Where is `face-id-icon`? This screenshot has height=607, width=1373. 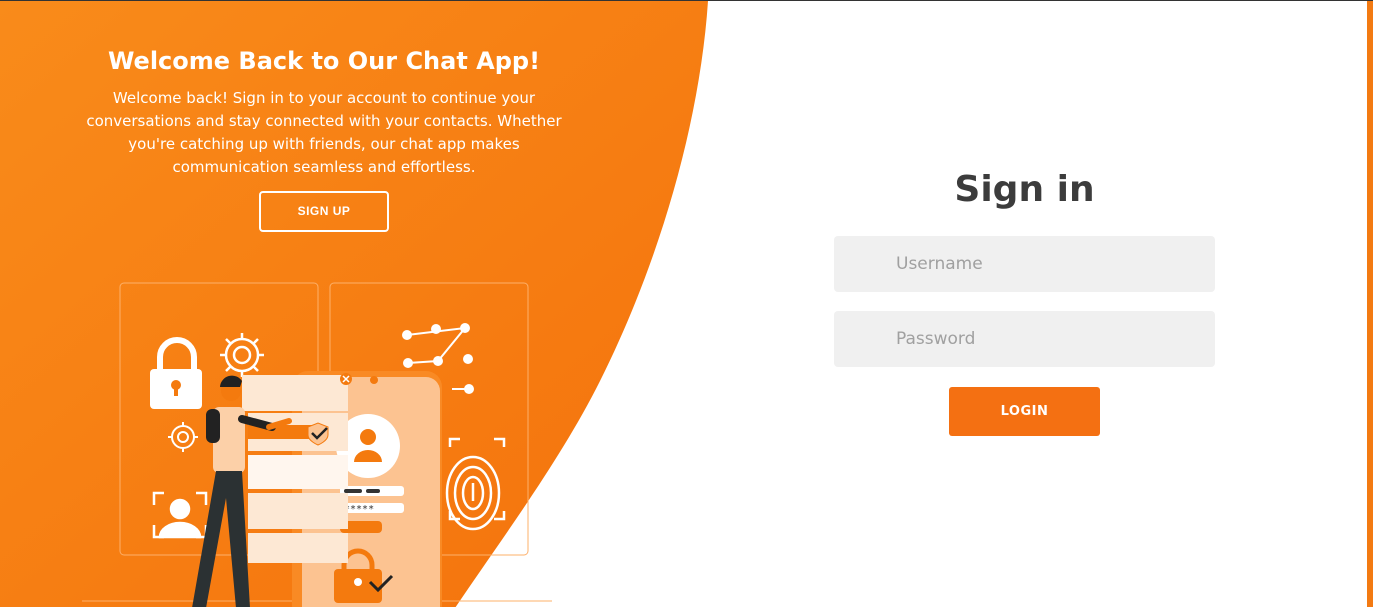
face-id-icon is located at coordinates (180, 515).